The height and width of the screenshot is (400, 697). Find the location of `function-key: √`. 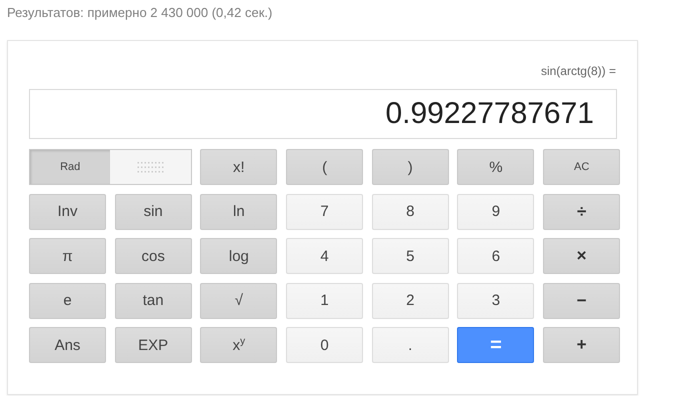

function-key: √ is located at coordinates (239, 300).